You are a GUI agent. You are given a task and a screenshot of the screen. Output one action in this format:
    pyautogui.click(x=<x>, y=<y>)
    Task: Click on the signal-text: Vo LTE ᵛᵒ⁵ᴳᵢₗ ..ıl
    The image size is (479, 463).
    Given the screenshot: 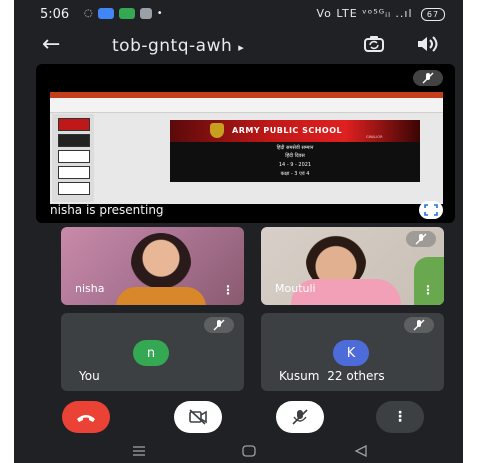 What is the action you would take?
    pyautogui.click(x=364, y=13)
    